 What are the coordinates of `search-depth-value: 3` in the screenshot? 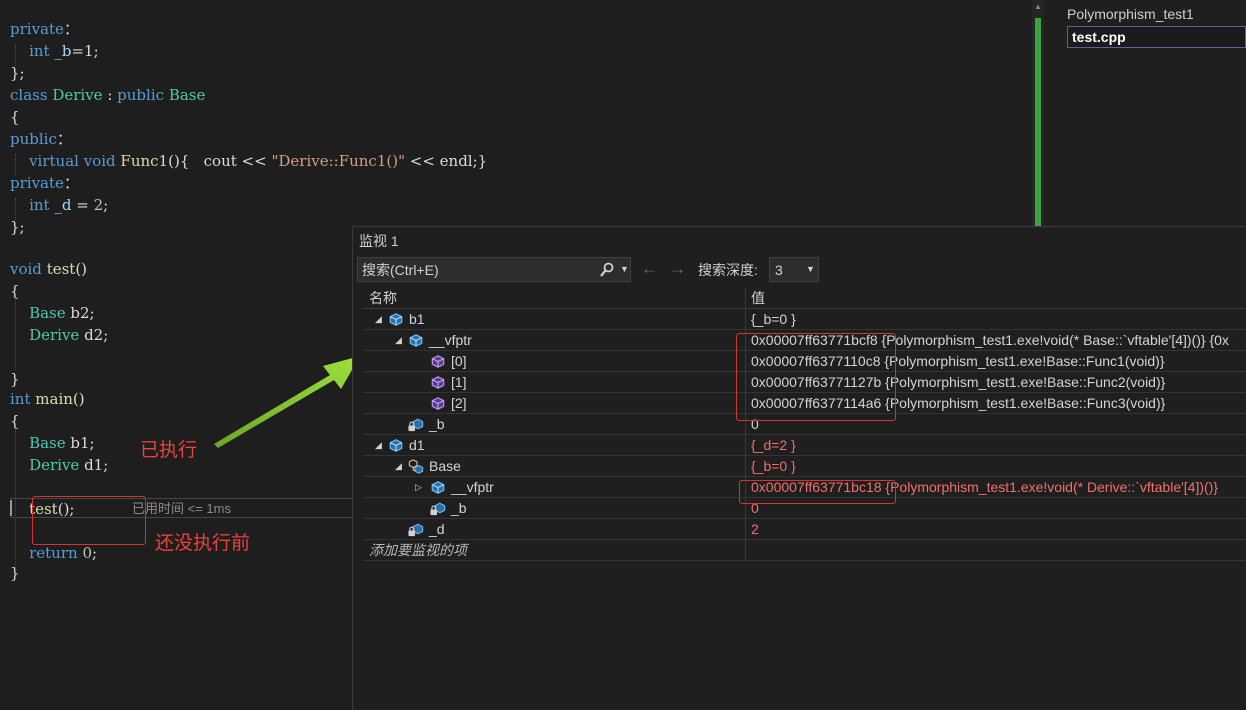 It's located at (779, 270).